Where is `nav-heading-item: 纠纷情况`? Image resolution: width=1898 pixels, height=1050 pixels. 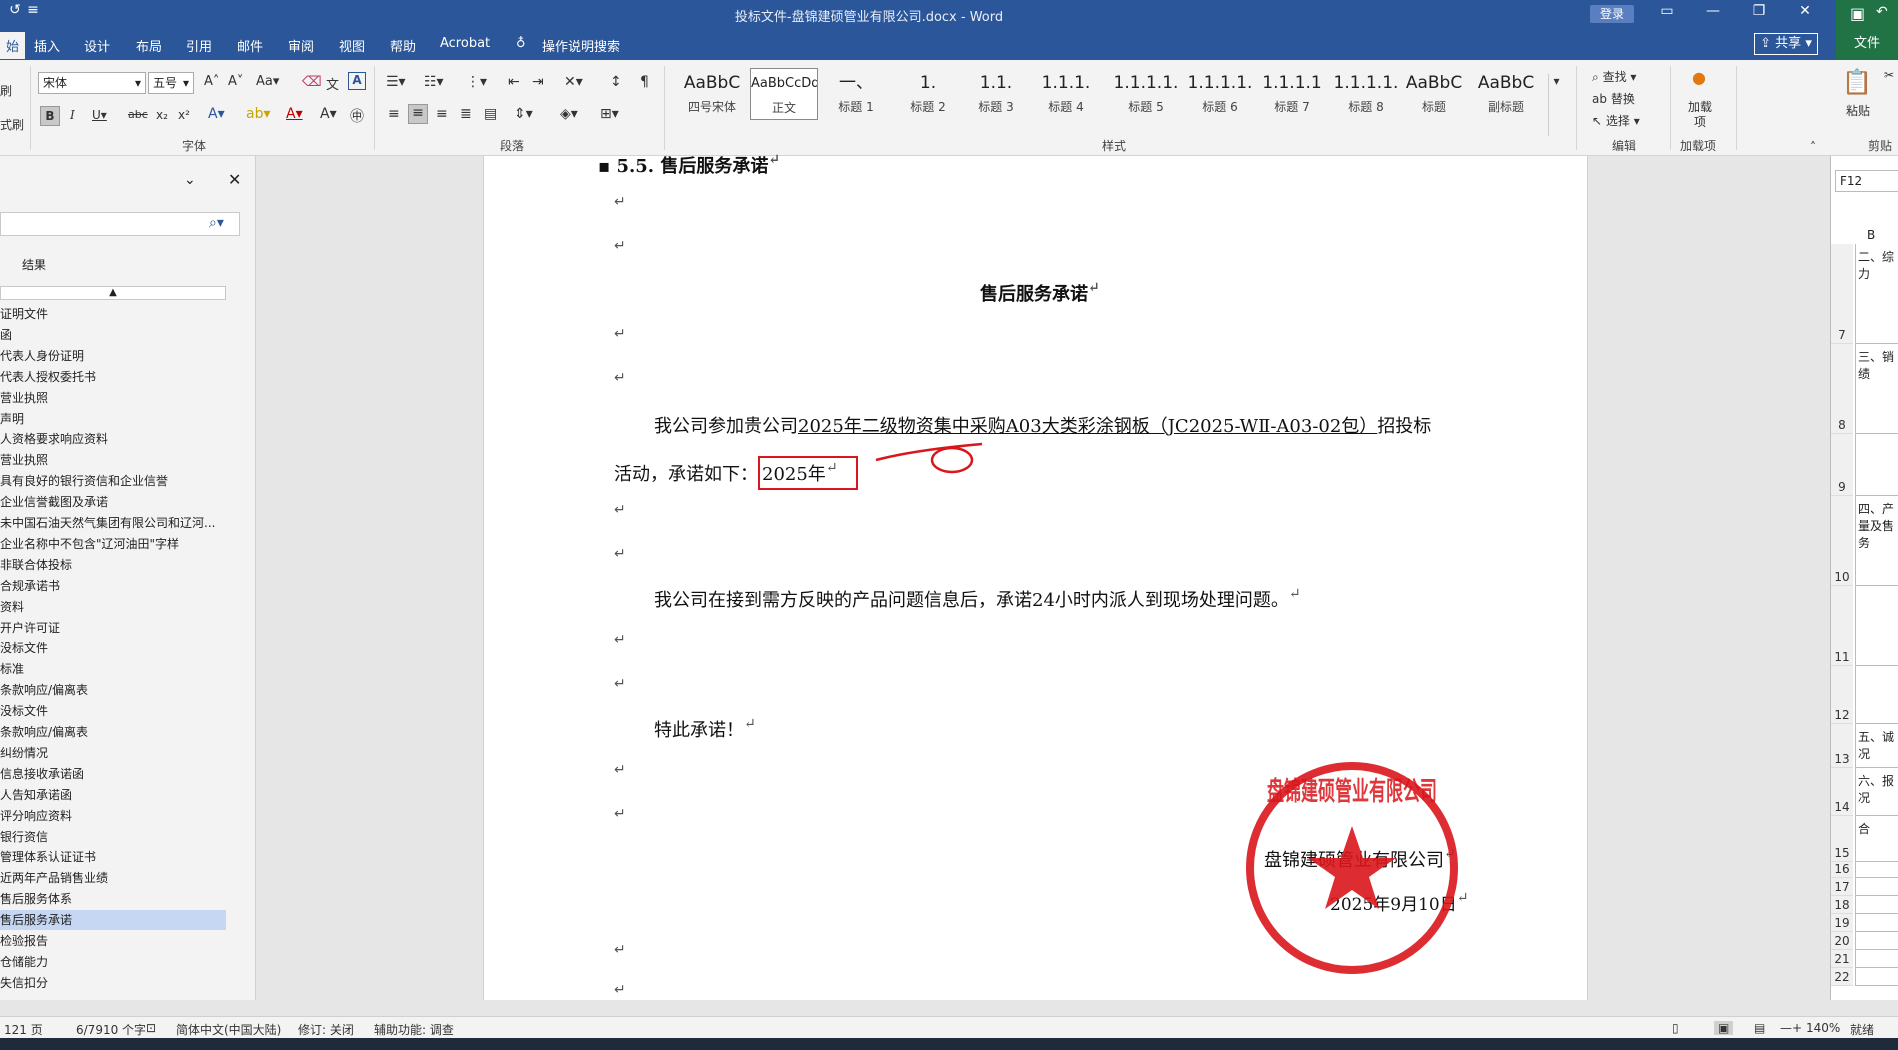
nav-heading-item: 纠纷情况 is located at coordinates (113, 753).